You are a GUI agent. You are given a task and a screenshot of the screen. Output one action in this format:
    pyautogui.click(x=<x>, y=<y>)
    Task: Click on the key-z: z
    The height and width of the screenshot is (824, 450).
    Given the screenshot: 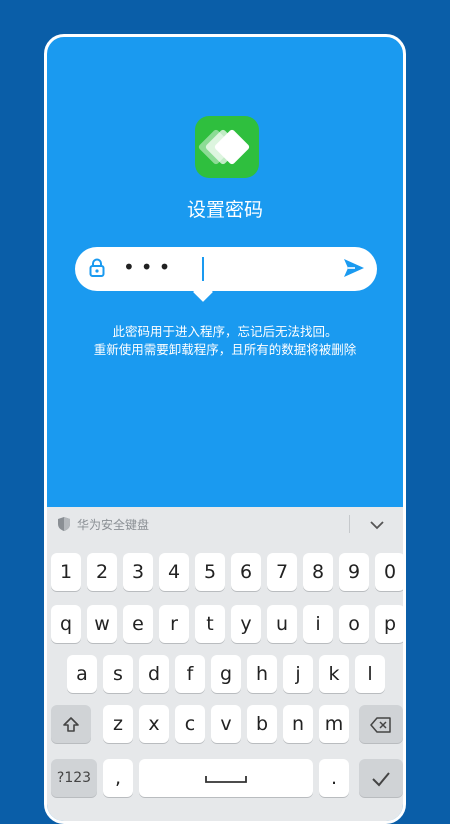 What is the action you would take?
    pyautogui.click(x=118, y=724)
    